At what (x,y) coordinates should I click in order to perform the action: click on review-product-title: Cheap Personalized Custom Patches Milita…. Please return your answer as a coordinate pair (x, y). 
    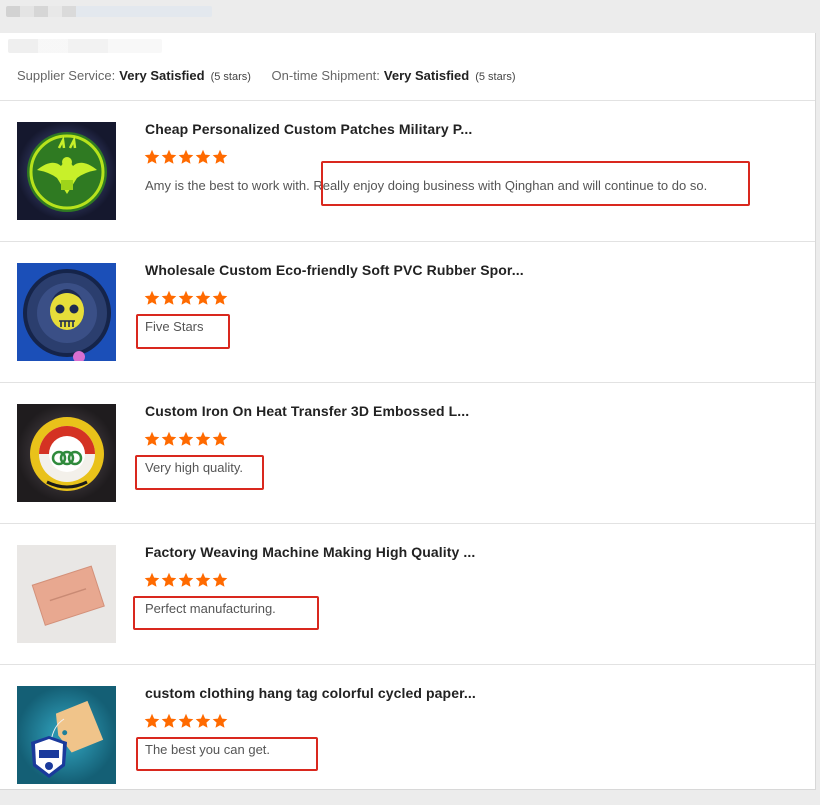
    Looking at the image, I should click on (308, 129).